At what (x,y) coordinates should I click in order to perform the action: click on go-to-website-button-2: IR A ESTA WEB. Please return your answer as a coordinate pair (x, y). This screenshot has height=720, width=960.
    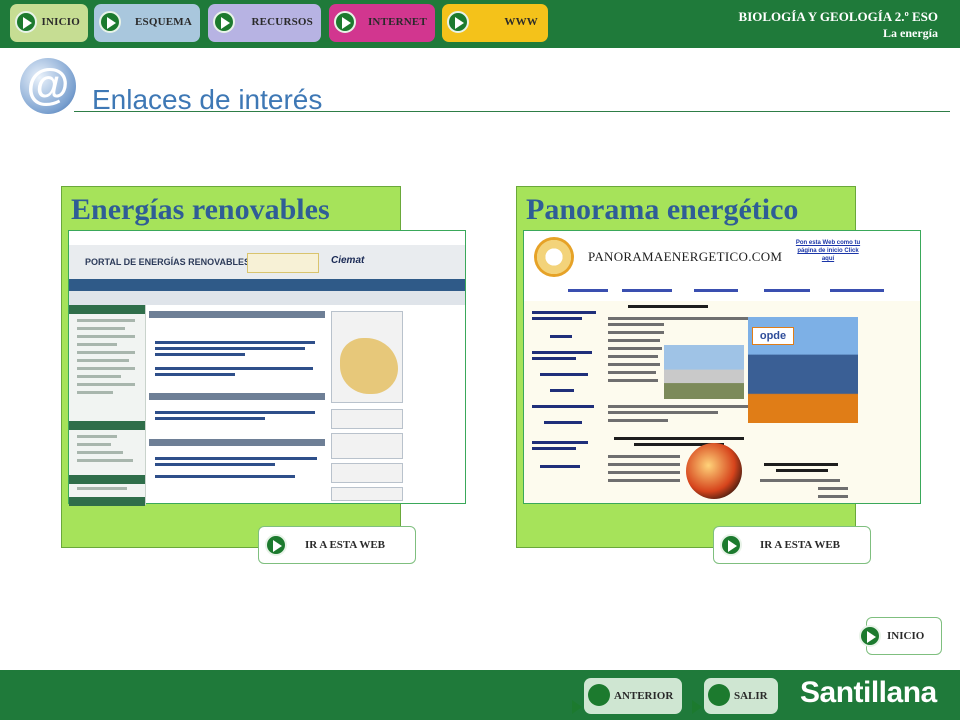
    Looking at the image, I should click on (792, 545).